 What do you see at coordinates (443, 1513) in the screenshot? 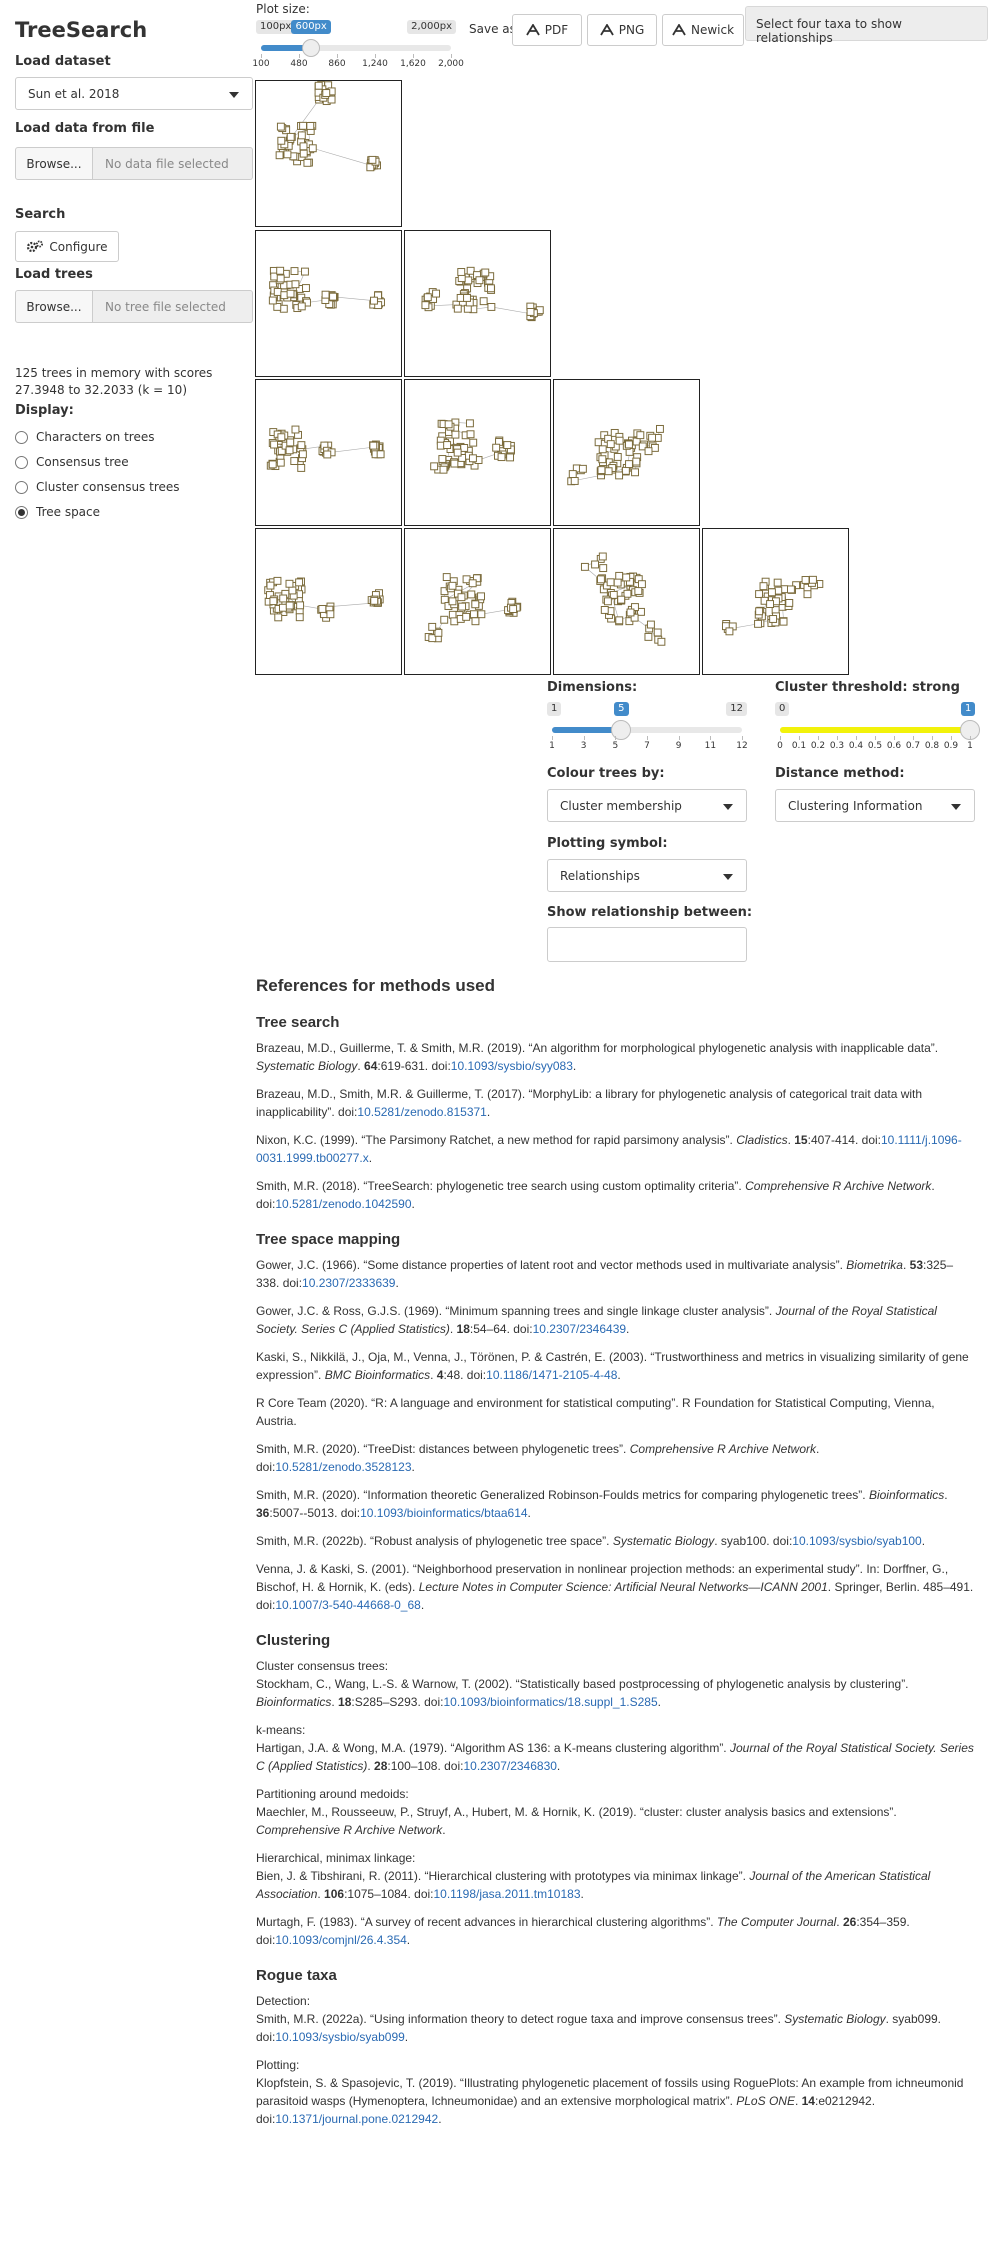
I see `doi-link: 10.1093/bioinformatics/btaa614` at bounding box center [443, 1513].